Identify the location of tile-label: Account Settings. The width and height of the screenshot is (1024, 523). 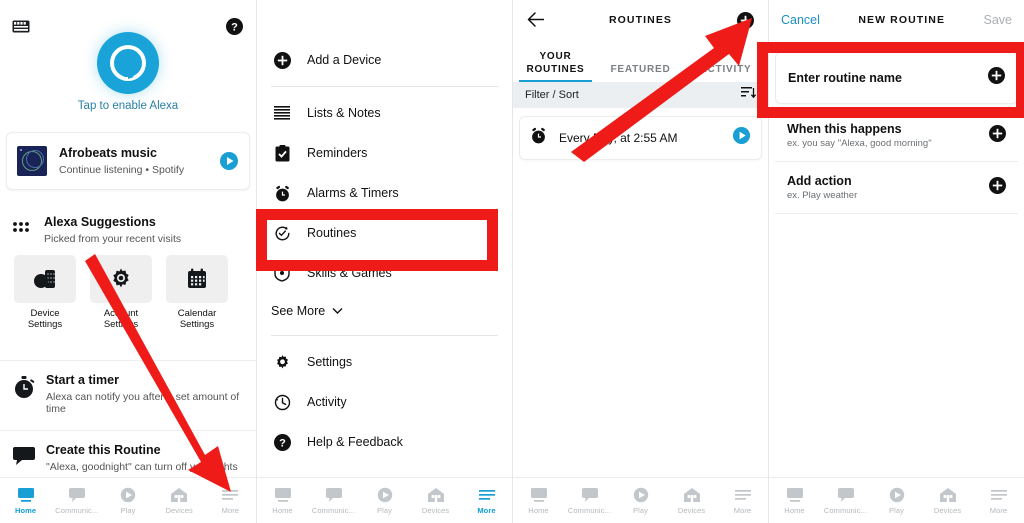
(121, 319).